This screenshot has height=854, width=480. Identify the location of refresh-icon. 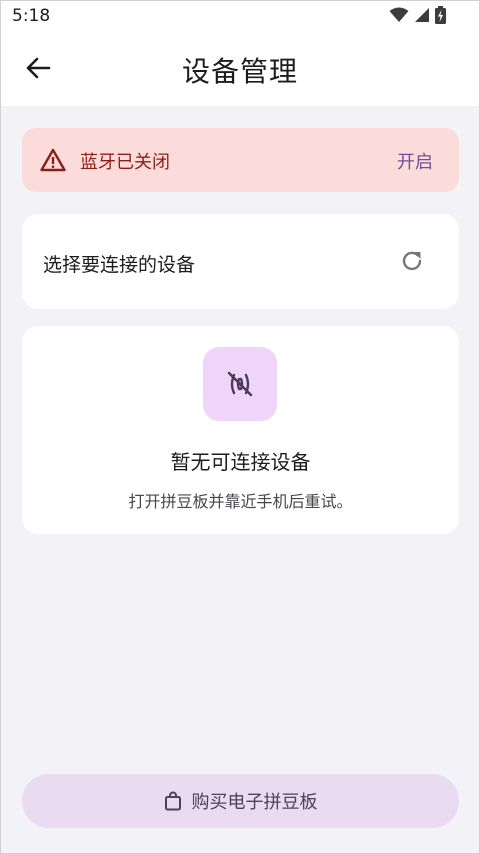
(412, 261).